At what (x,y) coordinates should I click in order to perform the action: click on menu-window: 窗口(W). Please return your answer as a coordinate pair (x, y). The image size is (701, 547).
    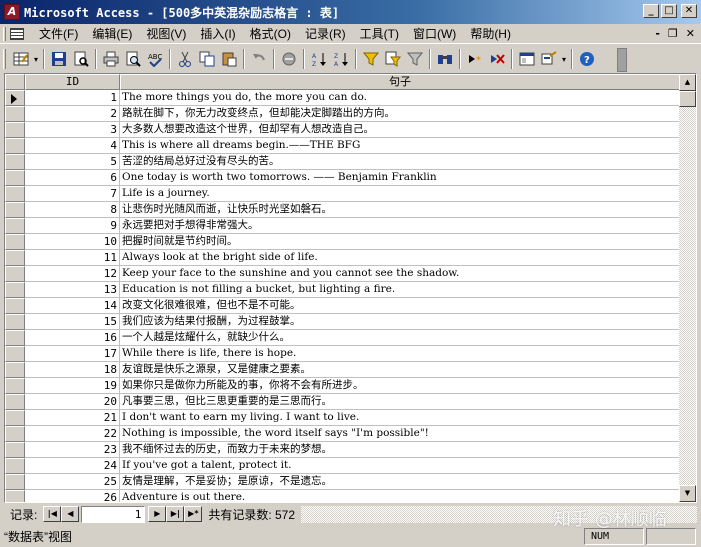
    Looking at the image, I should click on (434, 34).